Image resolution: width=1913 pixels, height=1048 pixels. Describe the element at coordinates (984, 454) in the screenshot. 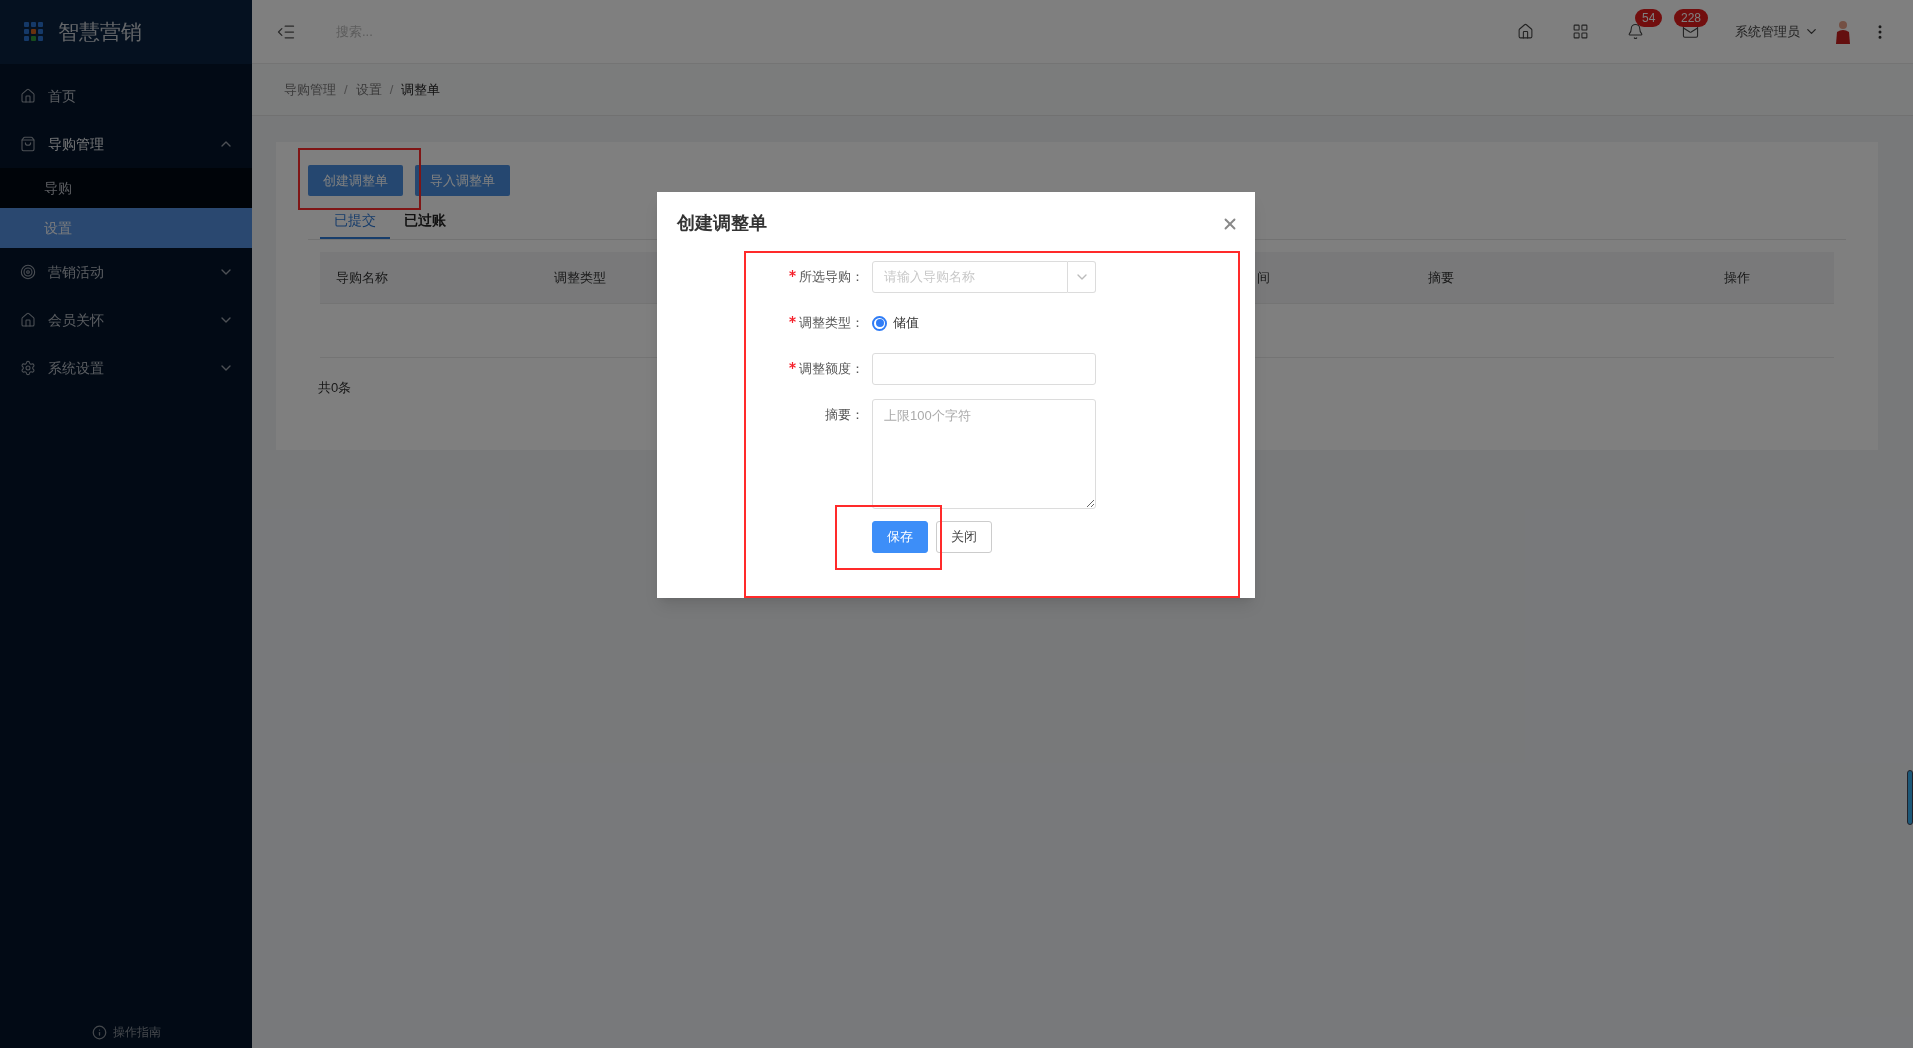

I see `summary-field: 上限100个字符` at that location.